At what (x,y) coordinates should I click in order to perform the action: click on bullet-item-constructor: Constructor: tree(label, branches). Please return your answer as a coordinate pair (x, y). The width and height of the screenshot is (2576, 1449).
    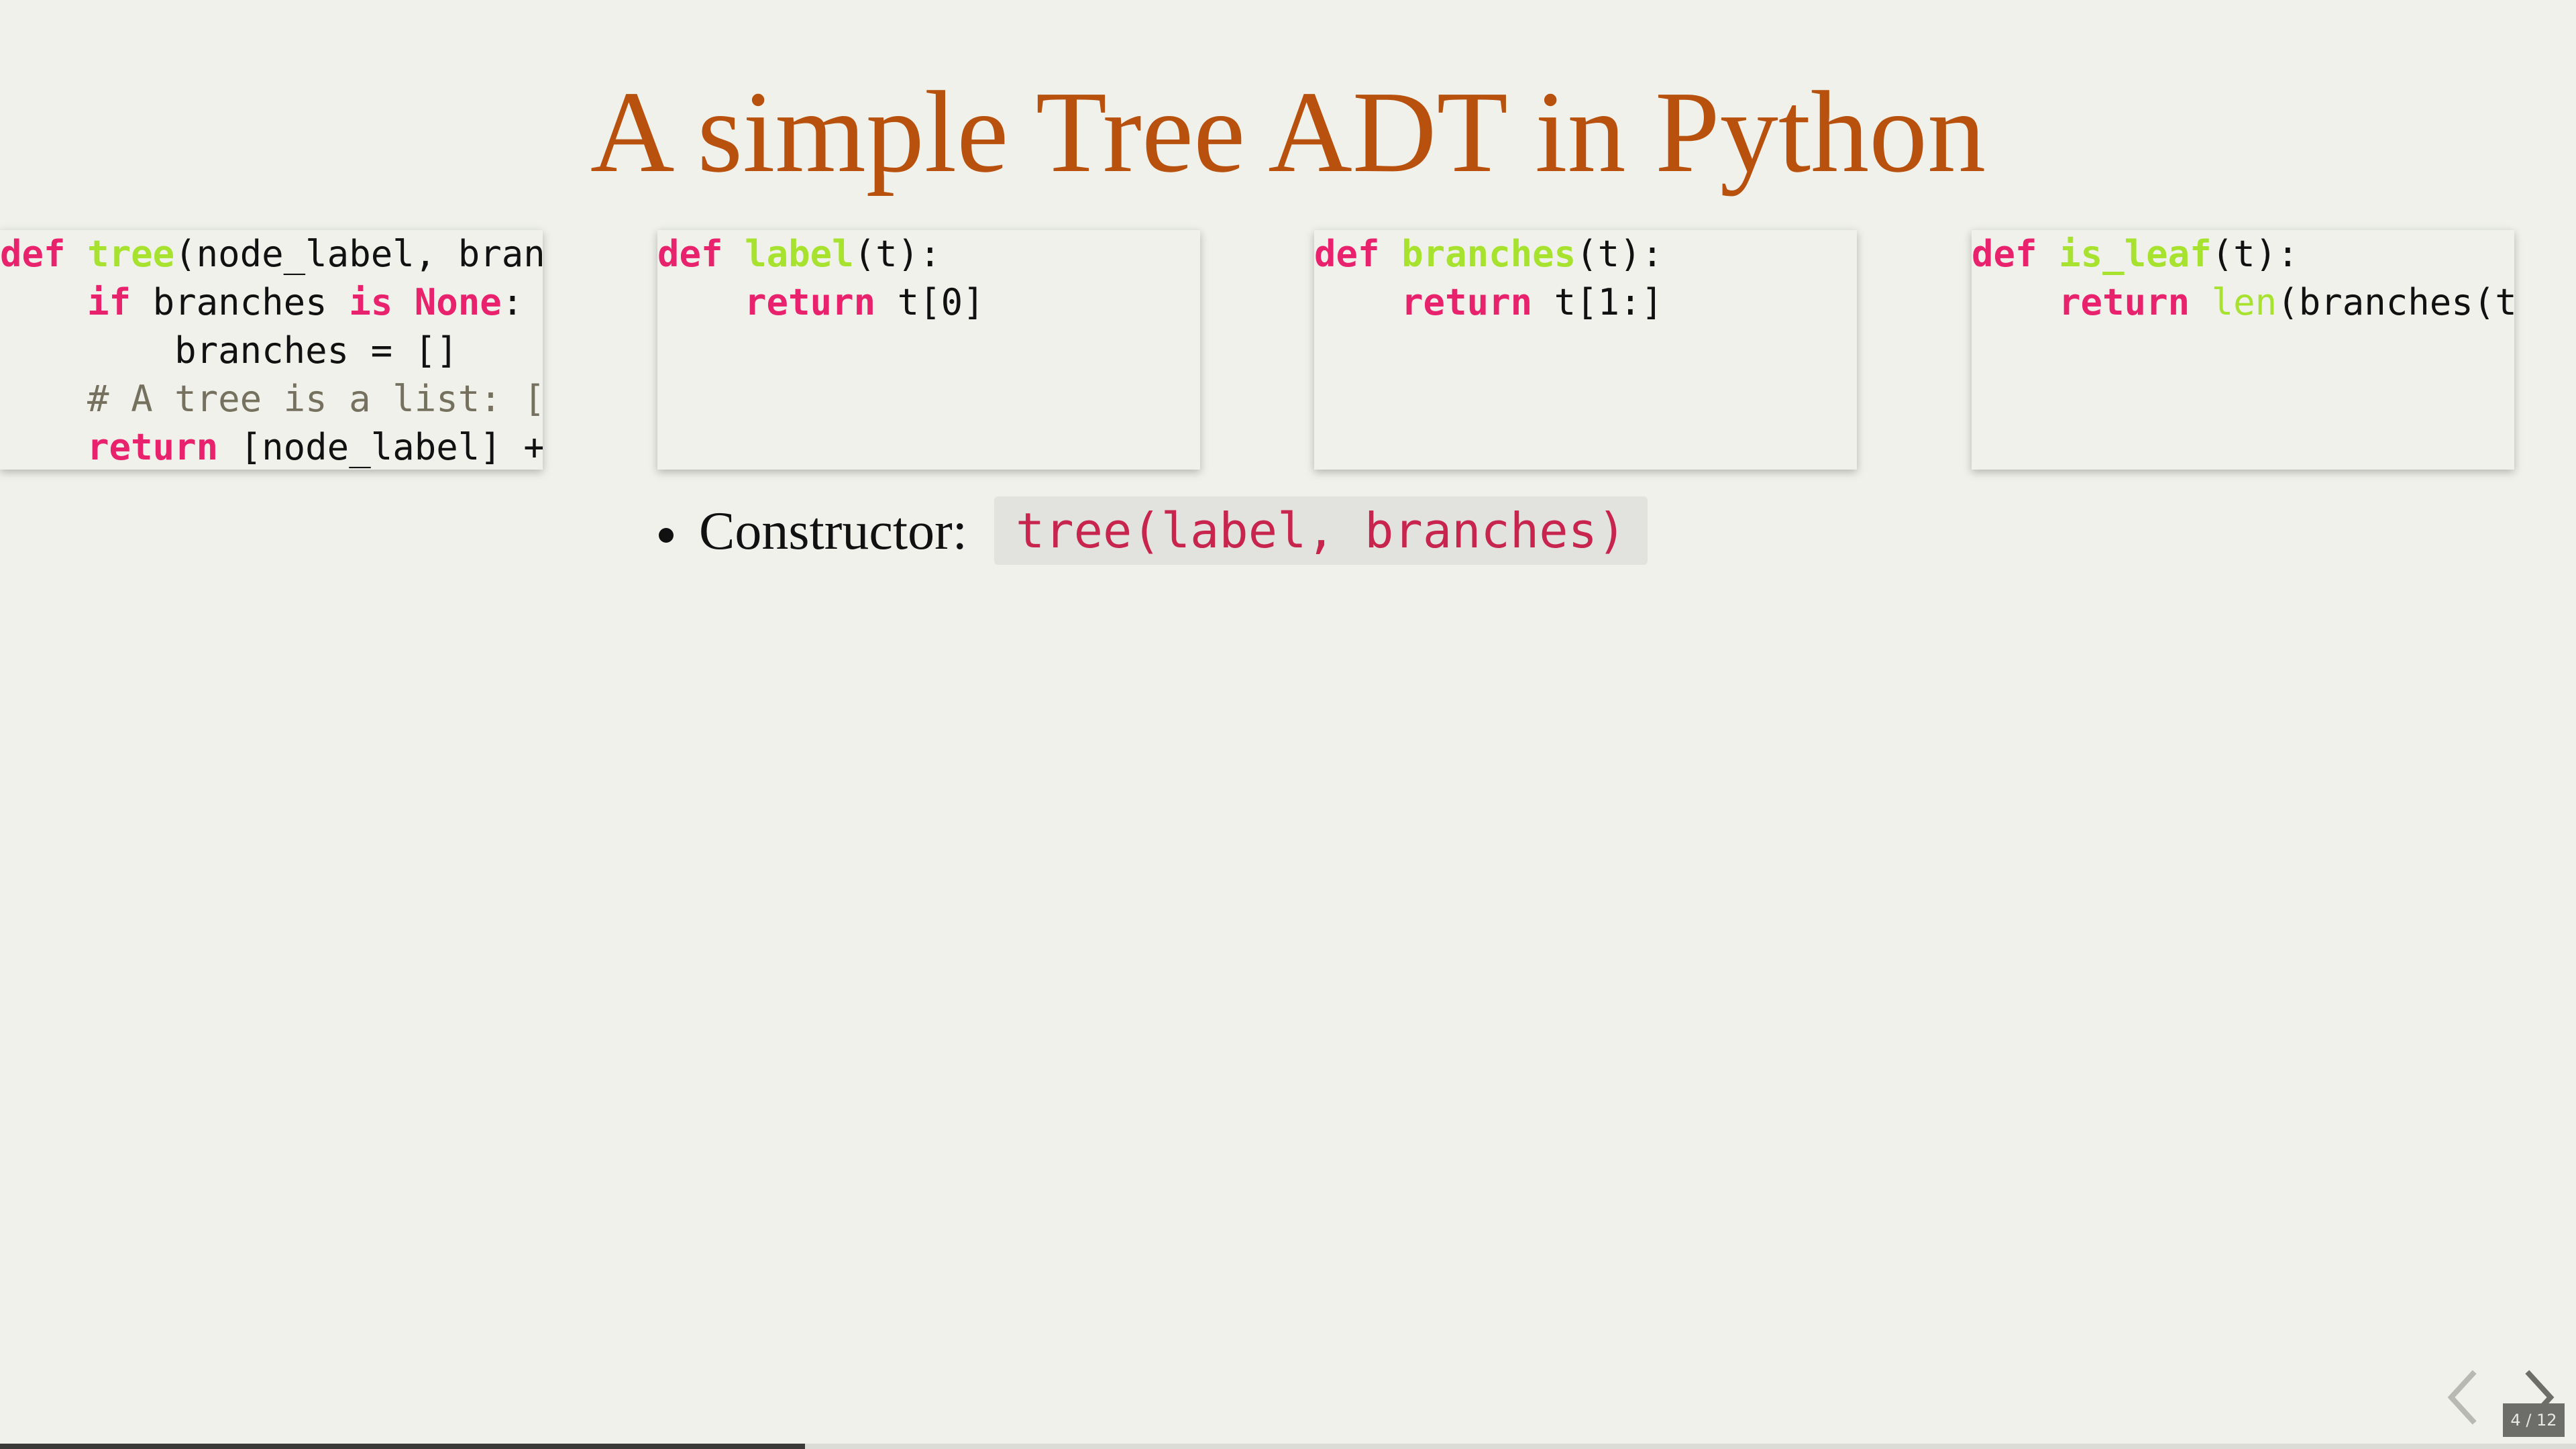
    Looking at the image, I should click on (1152, 531).